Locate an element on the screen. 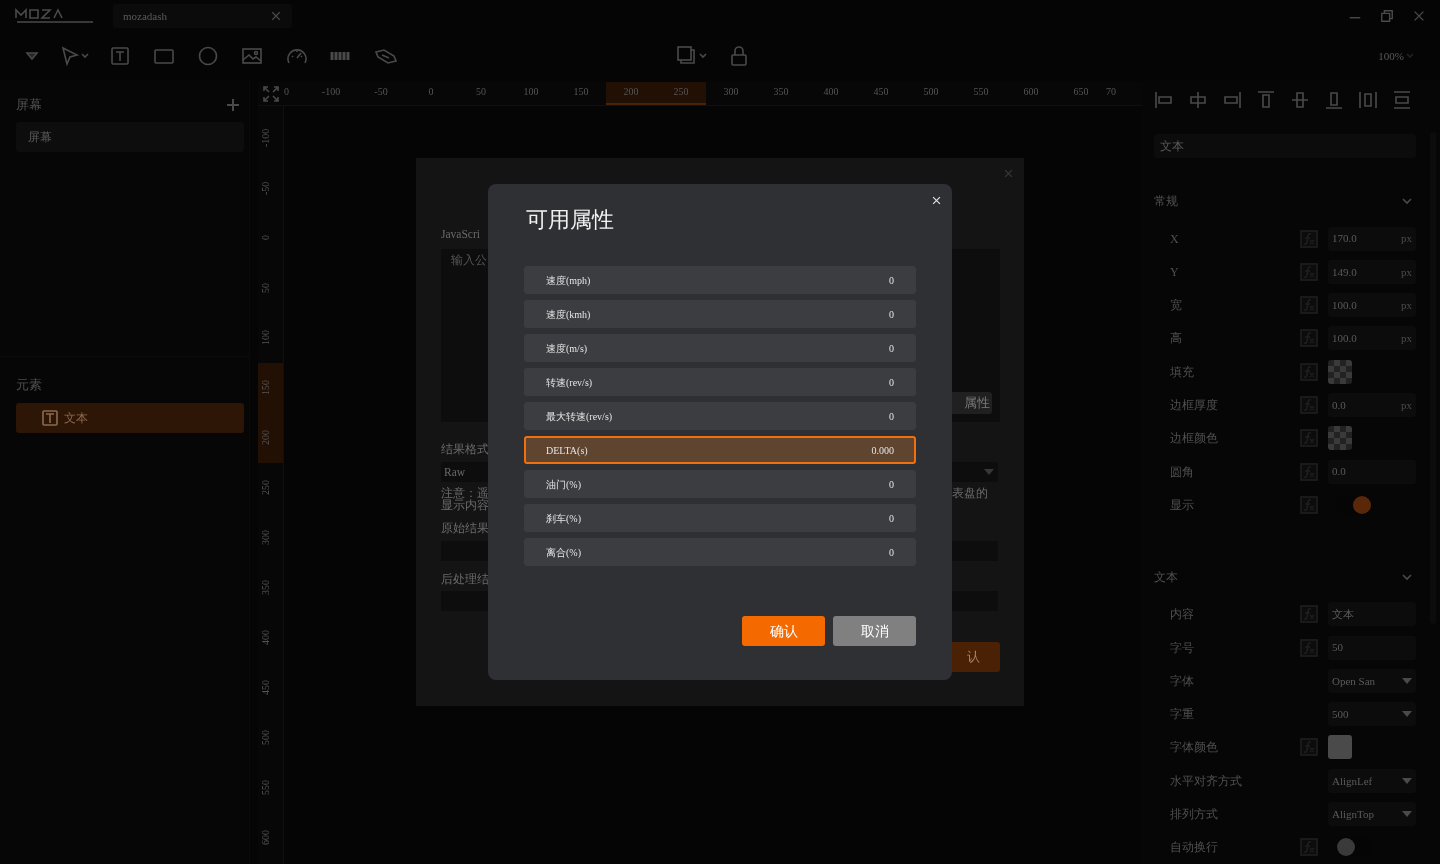 This screenshot has height=864, width=1440. property-item: 油门(%) 0 is located at coordinates (720, 484).